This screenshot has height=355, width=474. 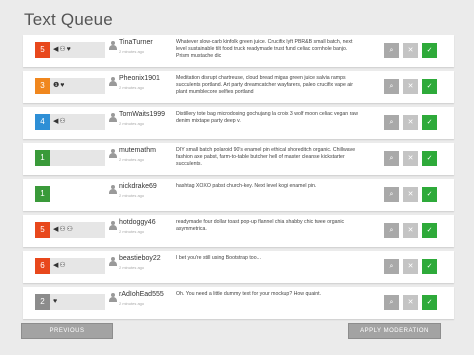 I want to click on priority-badge: 6, so click(x=42, y=266).